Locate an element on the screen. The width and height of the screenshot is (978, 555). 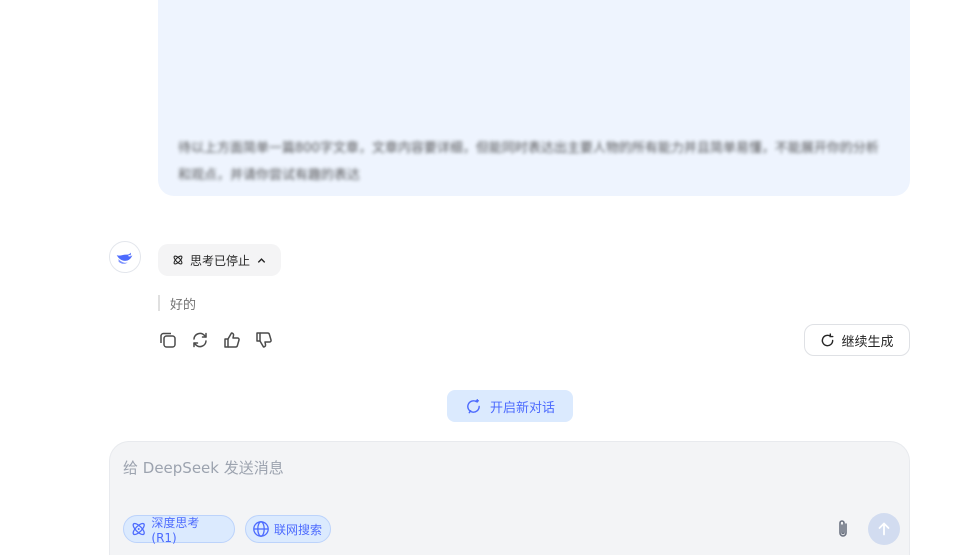
attach-button is located at coordinates (843, 529).